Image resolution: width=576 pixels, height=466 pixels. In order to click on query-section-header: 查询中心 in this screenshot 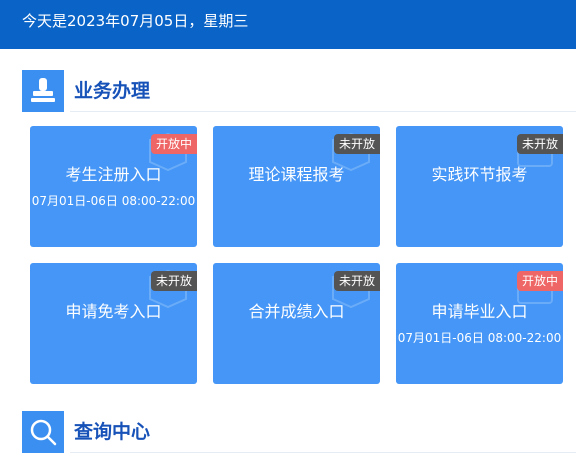, I will do `click(299, 432)`.